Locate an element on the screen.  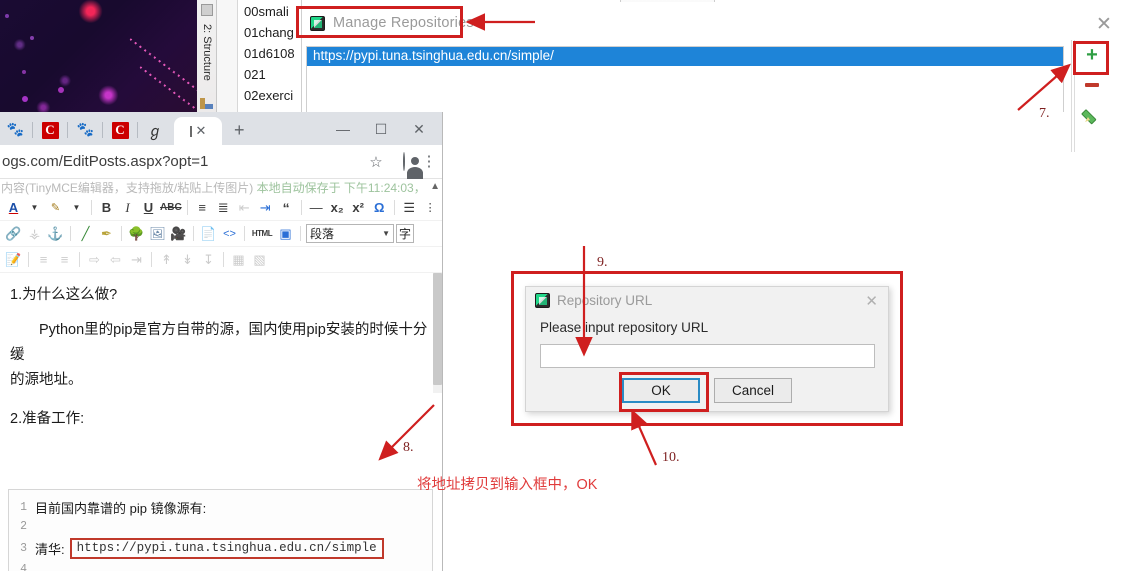
sub-button: ↧ is located at coordinates (208, 260).